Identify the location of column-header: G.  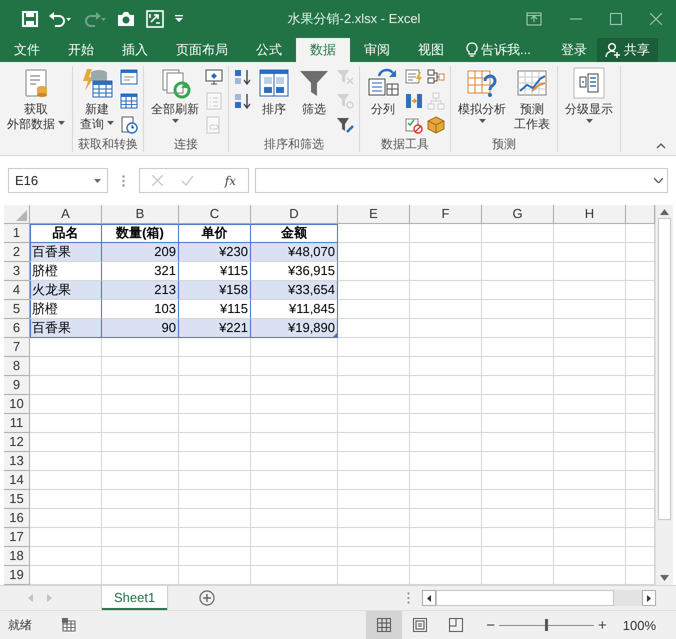
(518, 214).